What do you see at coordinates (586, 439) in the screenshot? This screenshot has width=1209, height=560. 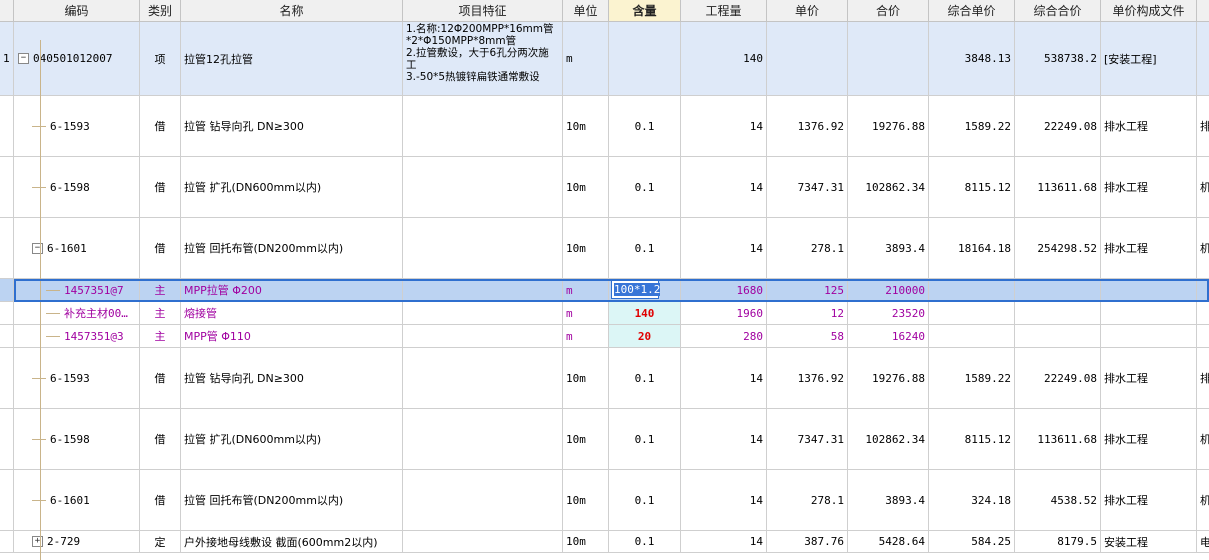 I see `row-9-unit: 10m` at bounding box center [586, 439].